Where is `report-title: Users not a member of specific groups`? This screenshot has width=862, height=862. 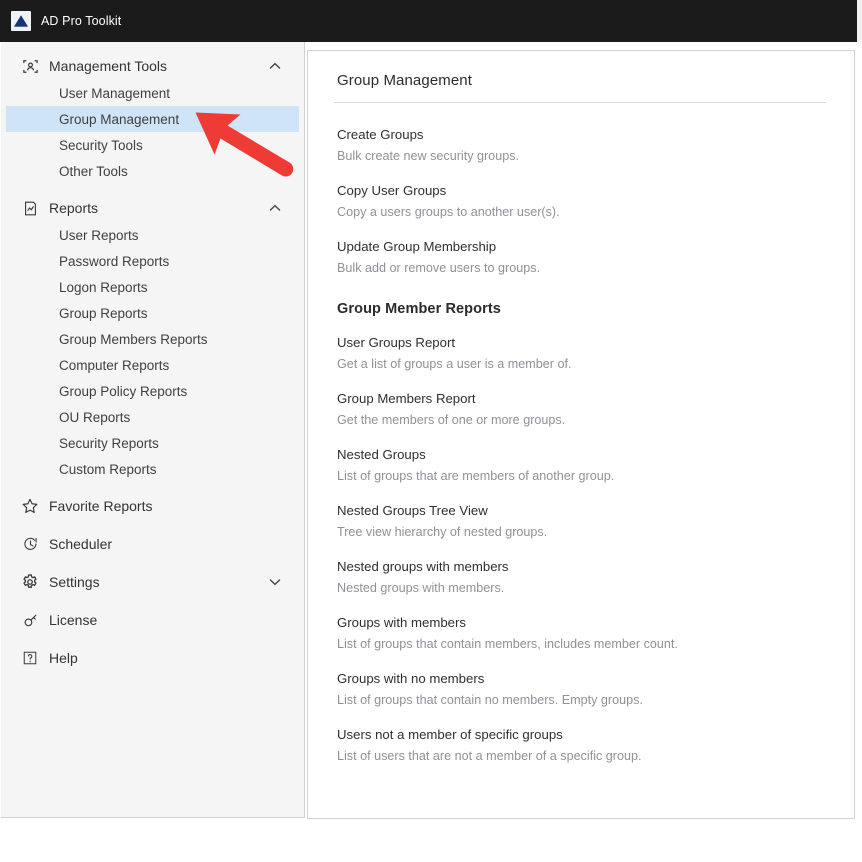
report-title: Users not a member of specific groups is located at coordinates (581, 734).